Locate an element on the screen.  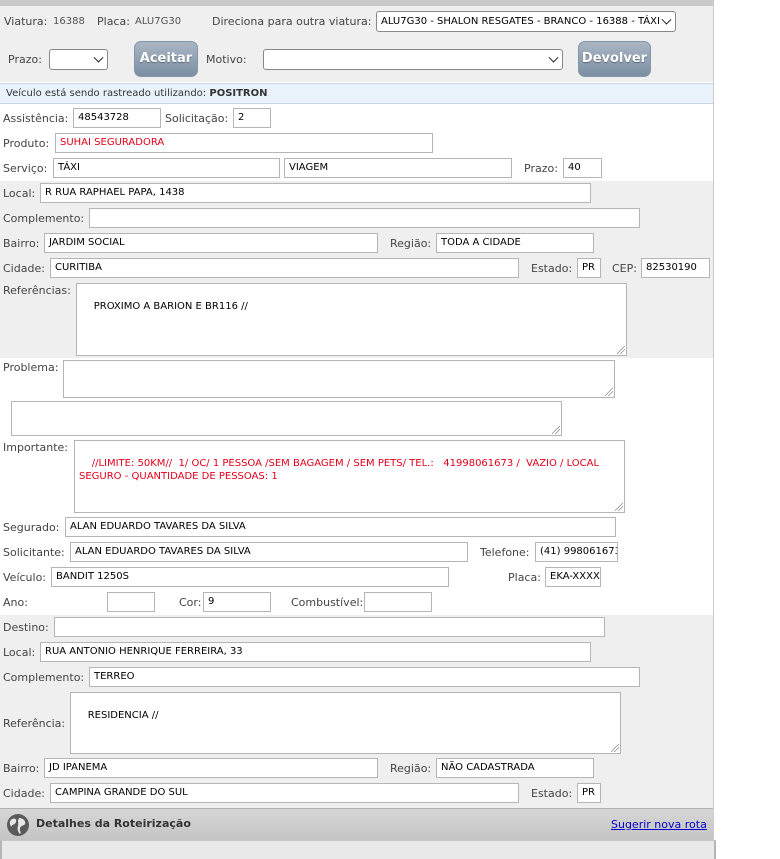
destino-label: Destino: is located at coordinates (26, 627).